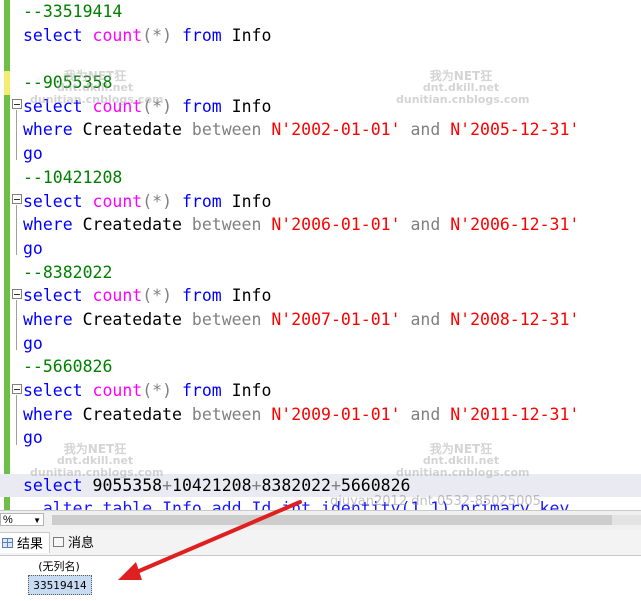 This screenshot has height=601, width=641. Describe the element at coordinates (7, 543) in the screenshot. I see `grid-icon` at that location.